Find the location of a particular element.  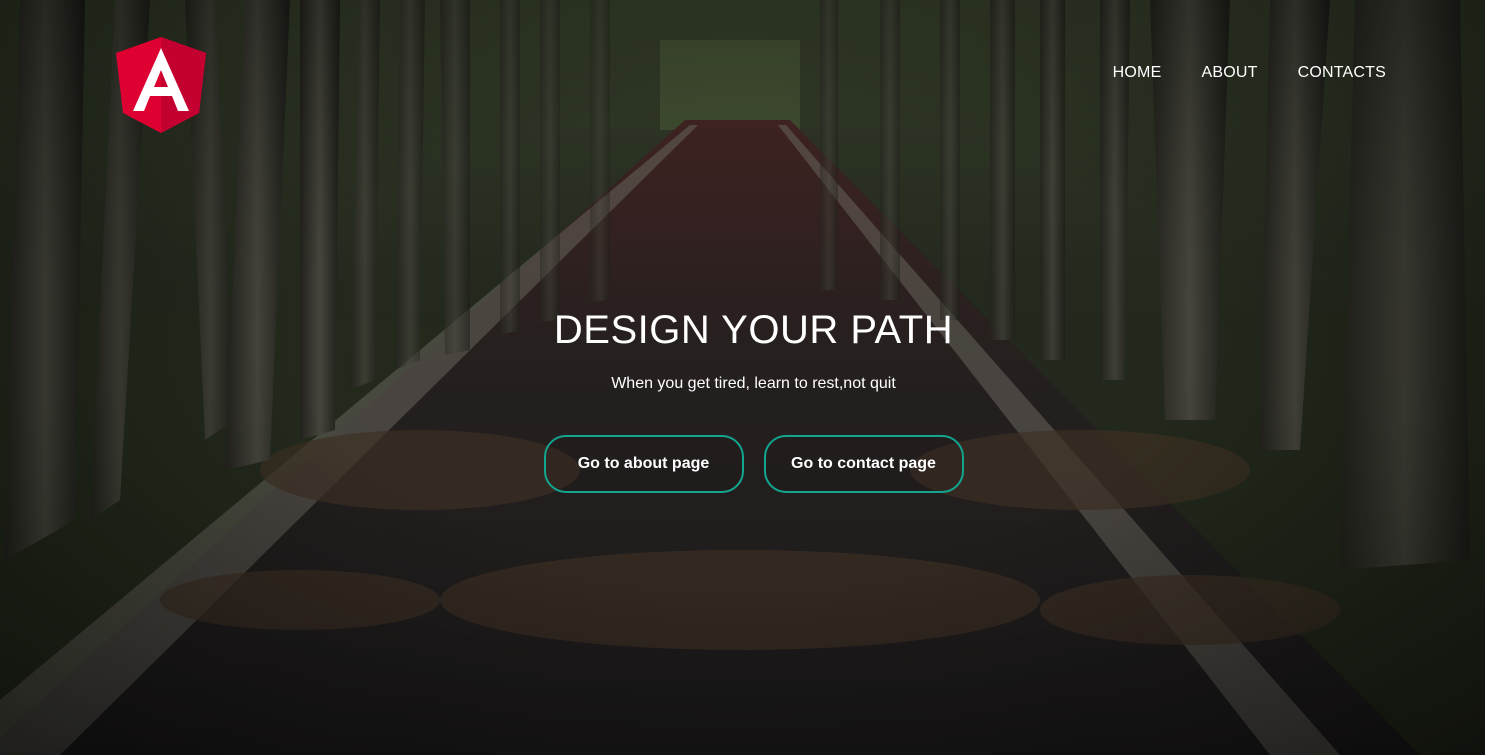

contact-page-button: Go to contact page is located at coordinates (863, 464).